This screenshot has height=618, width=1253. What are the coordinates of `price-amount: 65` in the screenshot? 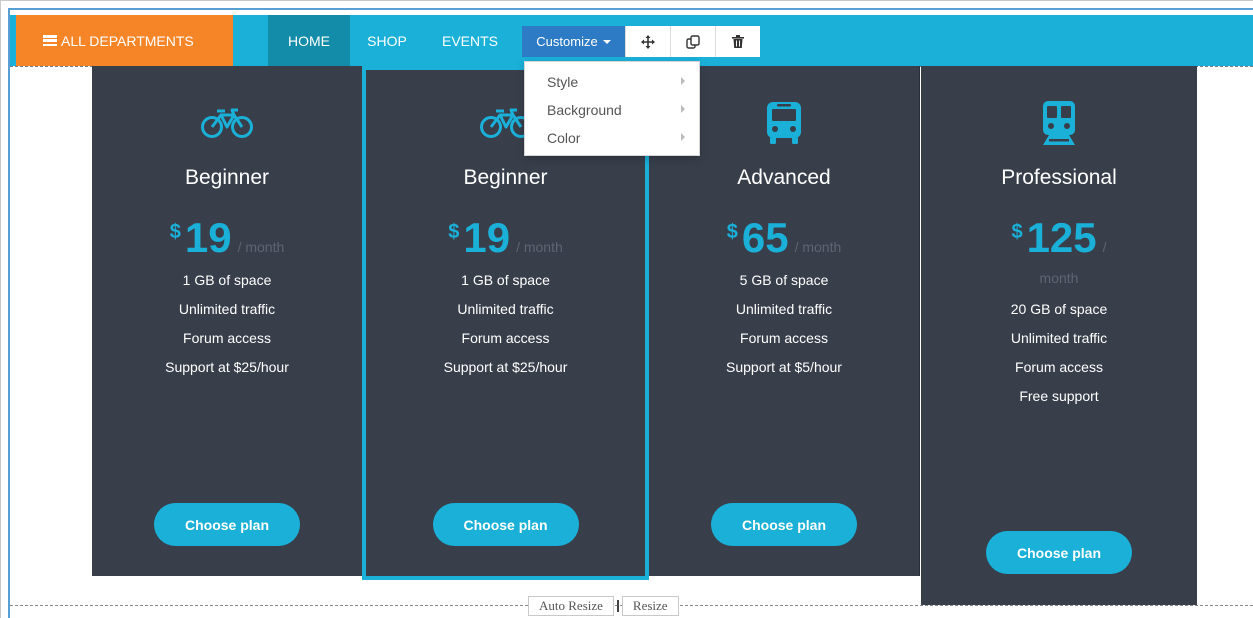 It's located at (765, 237).